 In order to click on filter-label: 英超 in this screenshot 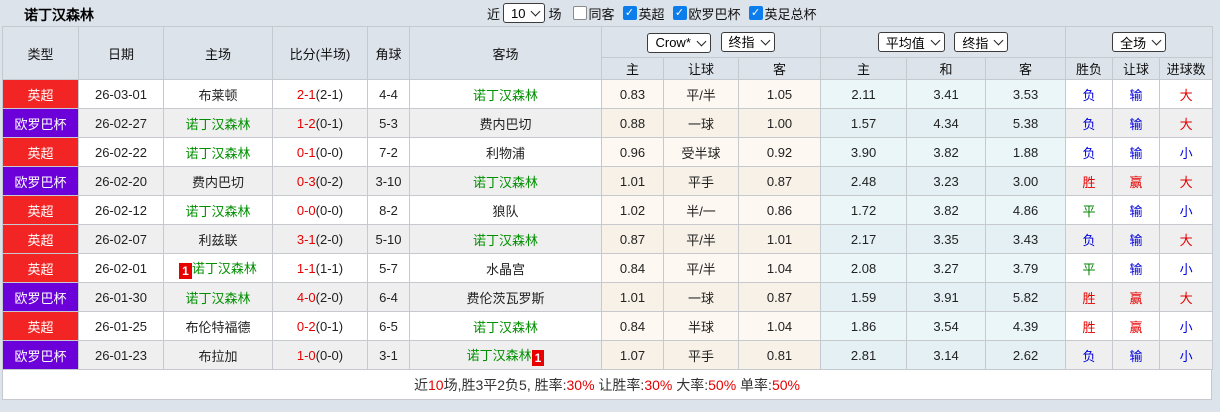, I will do `click(651, 14)`.